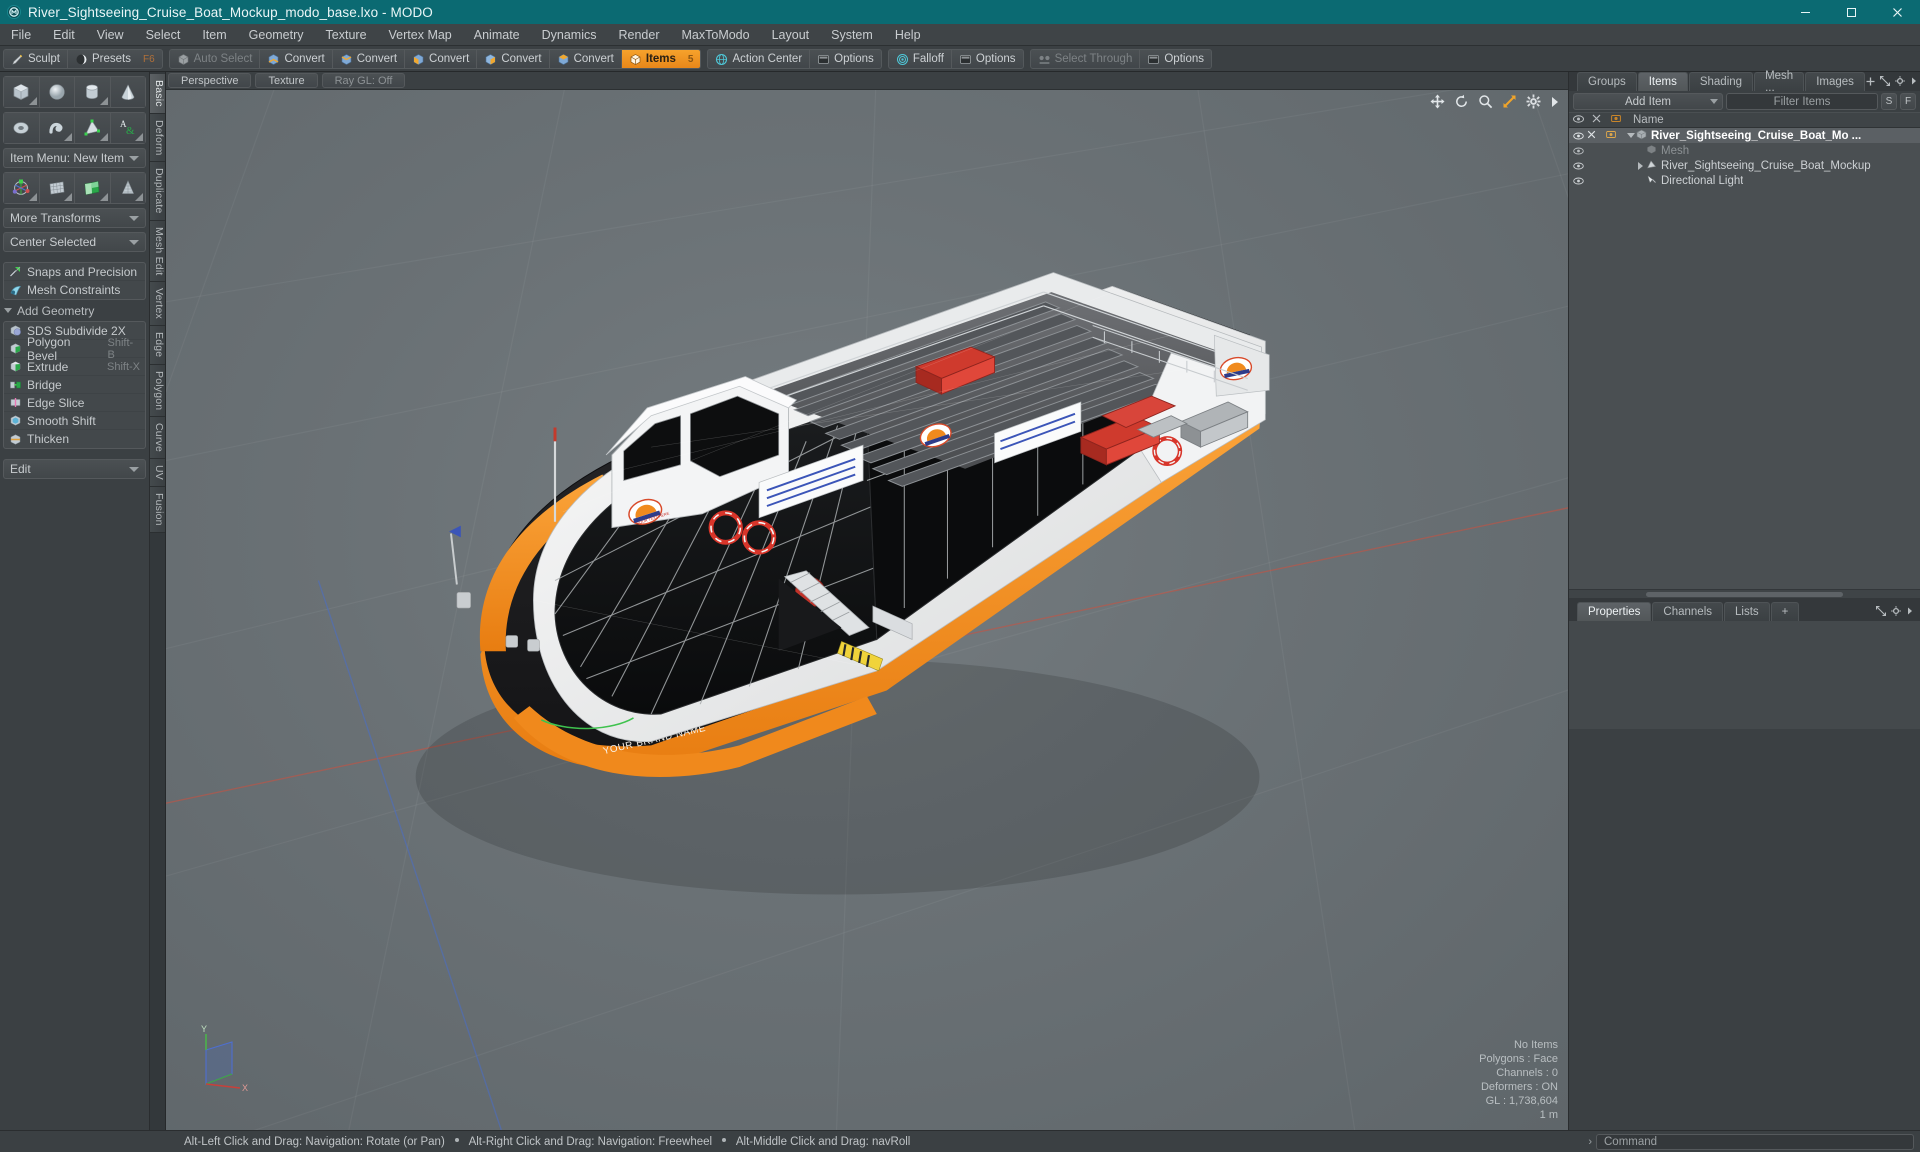 The width and height of the screenshot is (1920, 1152). Describe the element at coordinates (1615, 136) in the screenshot. I see `row-render-icon` at that location.